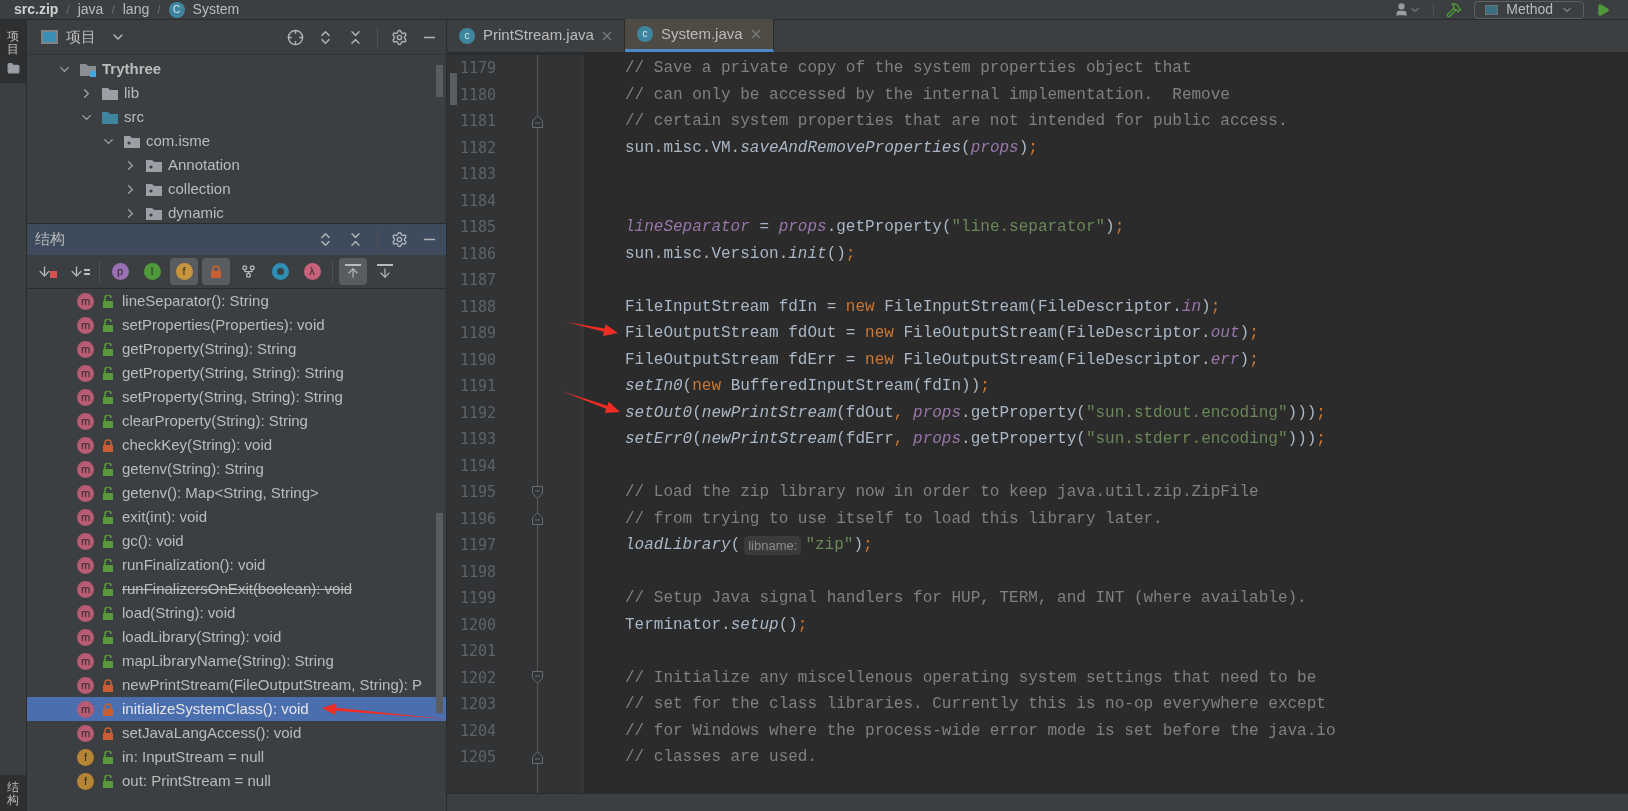 This screenshot has height=811, width=1628. Describe the element at coordinates (467, 35) in the screenshot. I see `class-icon: c` at that location.